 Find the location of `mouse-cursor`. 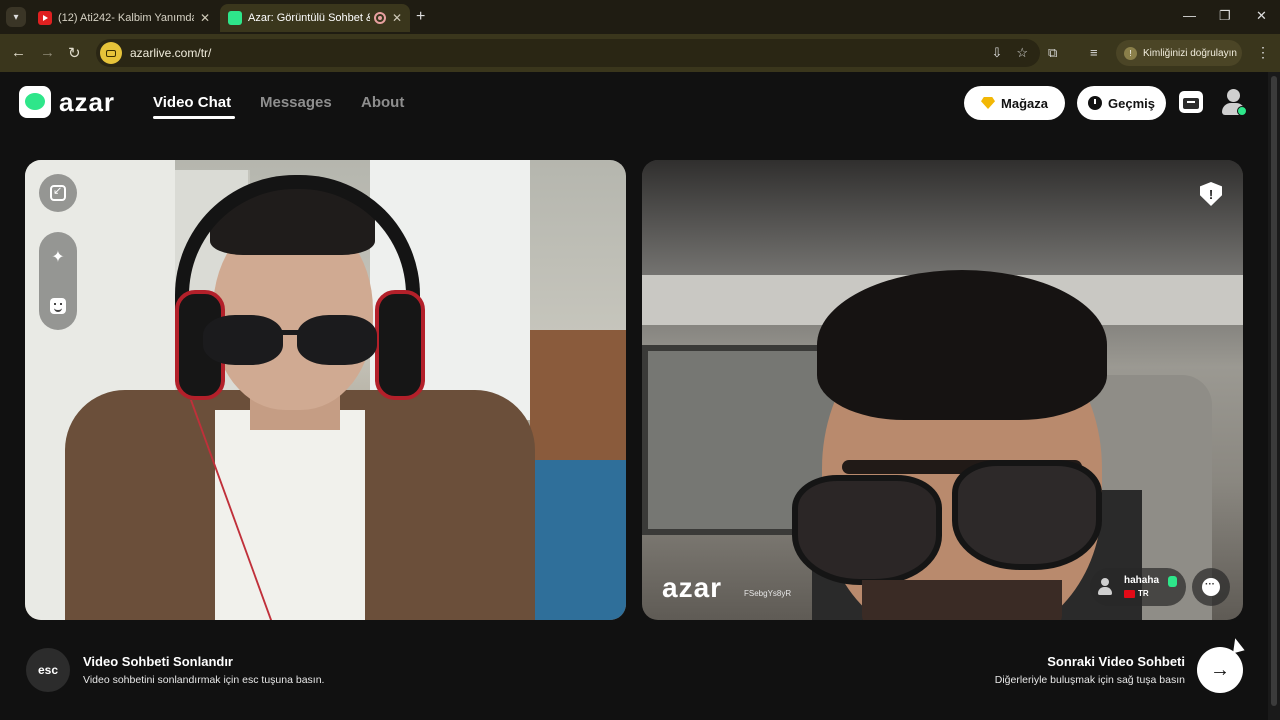

mouse-cursor is located at coordinates (1237, 645).